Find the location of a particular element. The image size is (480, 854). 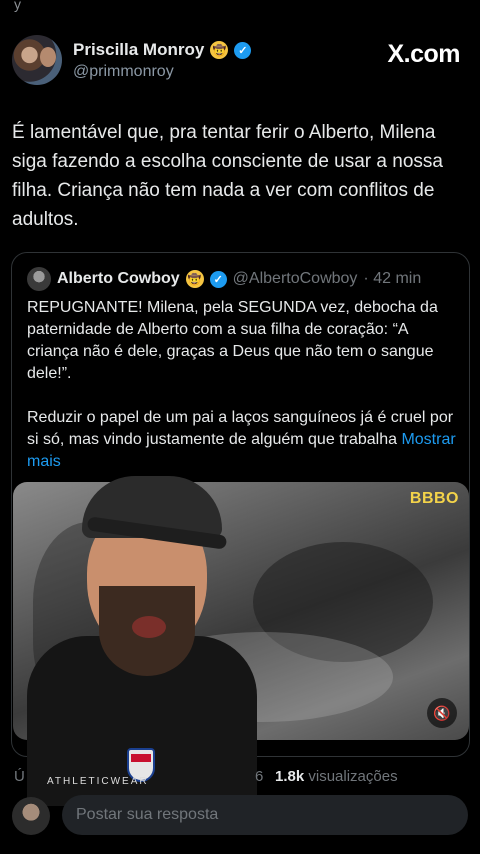

quoted-post-time: · 42 min is located at coordinates (392, 278).